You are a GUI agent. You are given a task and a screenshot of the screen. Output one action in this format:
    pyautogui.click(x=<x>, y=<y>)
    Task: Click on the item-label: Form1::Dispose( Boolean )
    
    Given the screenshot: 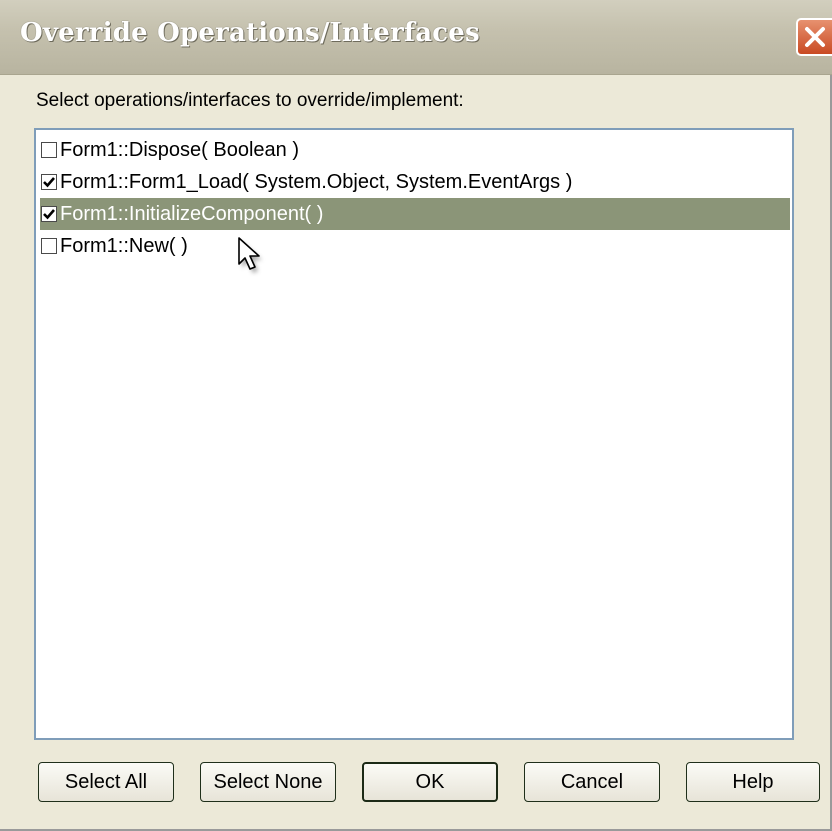 What is the action you would take?
    pyautogui.click(x=179, y=149)
    